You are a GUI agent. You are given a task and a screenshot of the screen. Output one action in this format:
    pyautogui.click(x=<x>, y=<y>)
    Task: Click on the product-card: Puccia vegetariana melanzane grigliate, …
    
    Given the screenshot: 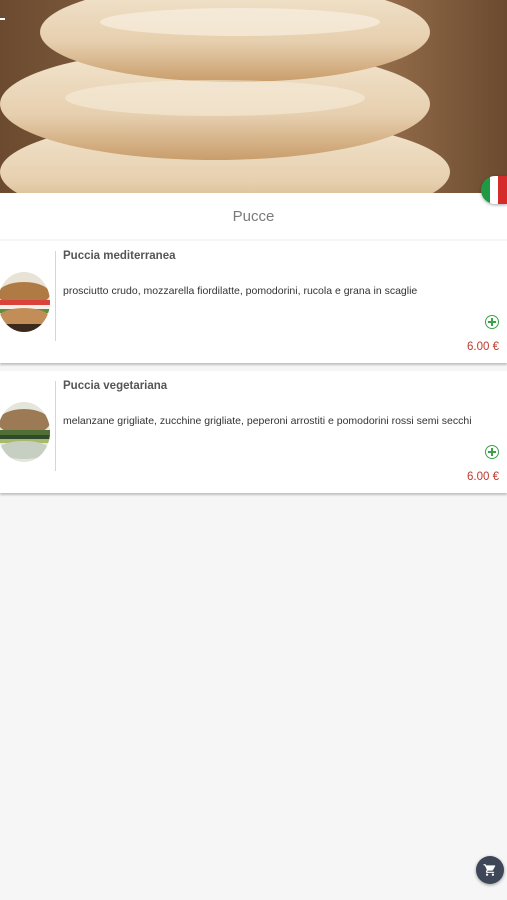 What is the action you would take?
    pyautogui.click(x=253, y=432)
    